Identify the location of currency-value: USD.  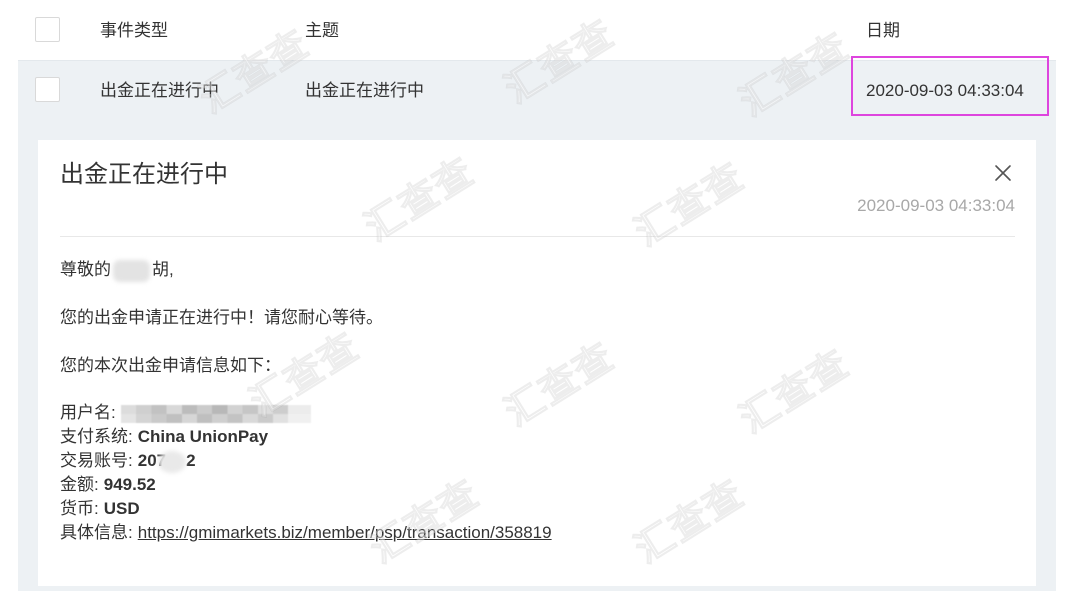
(121, 508).